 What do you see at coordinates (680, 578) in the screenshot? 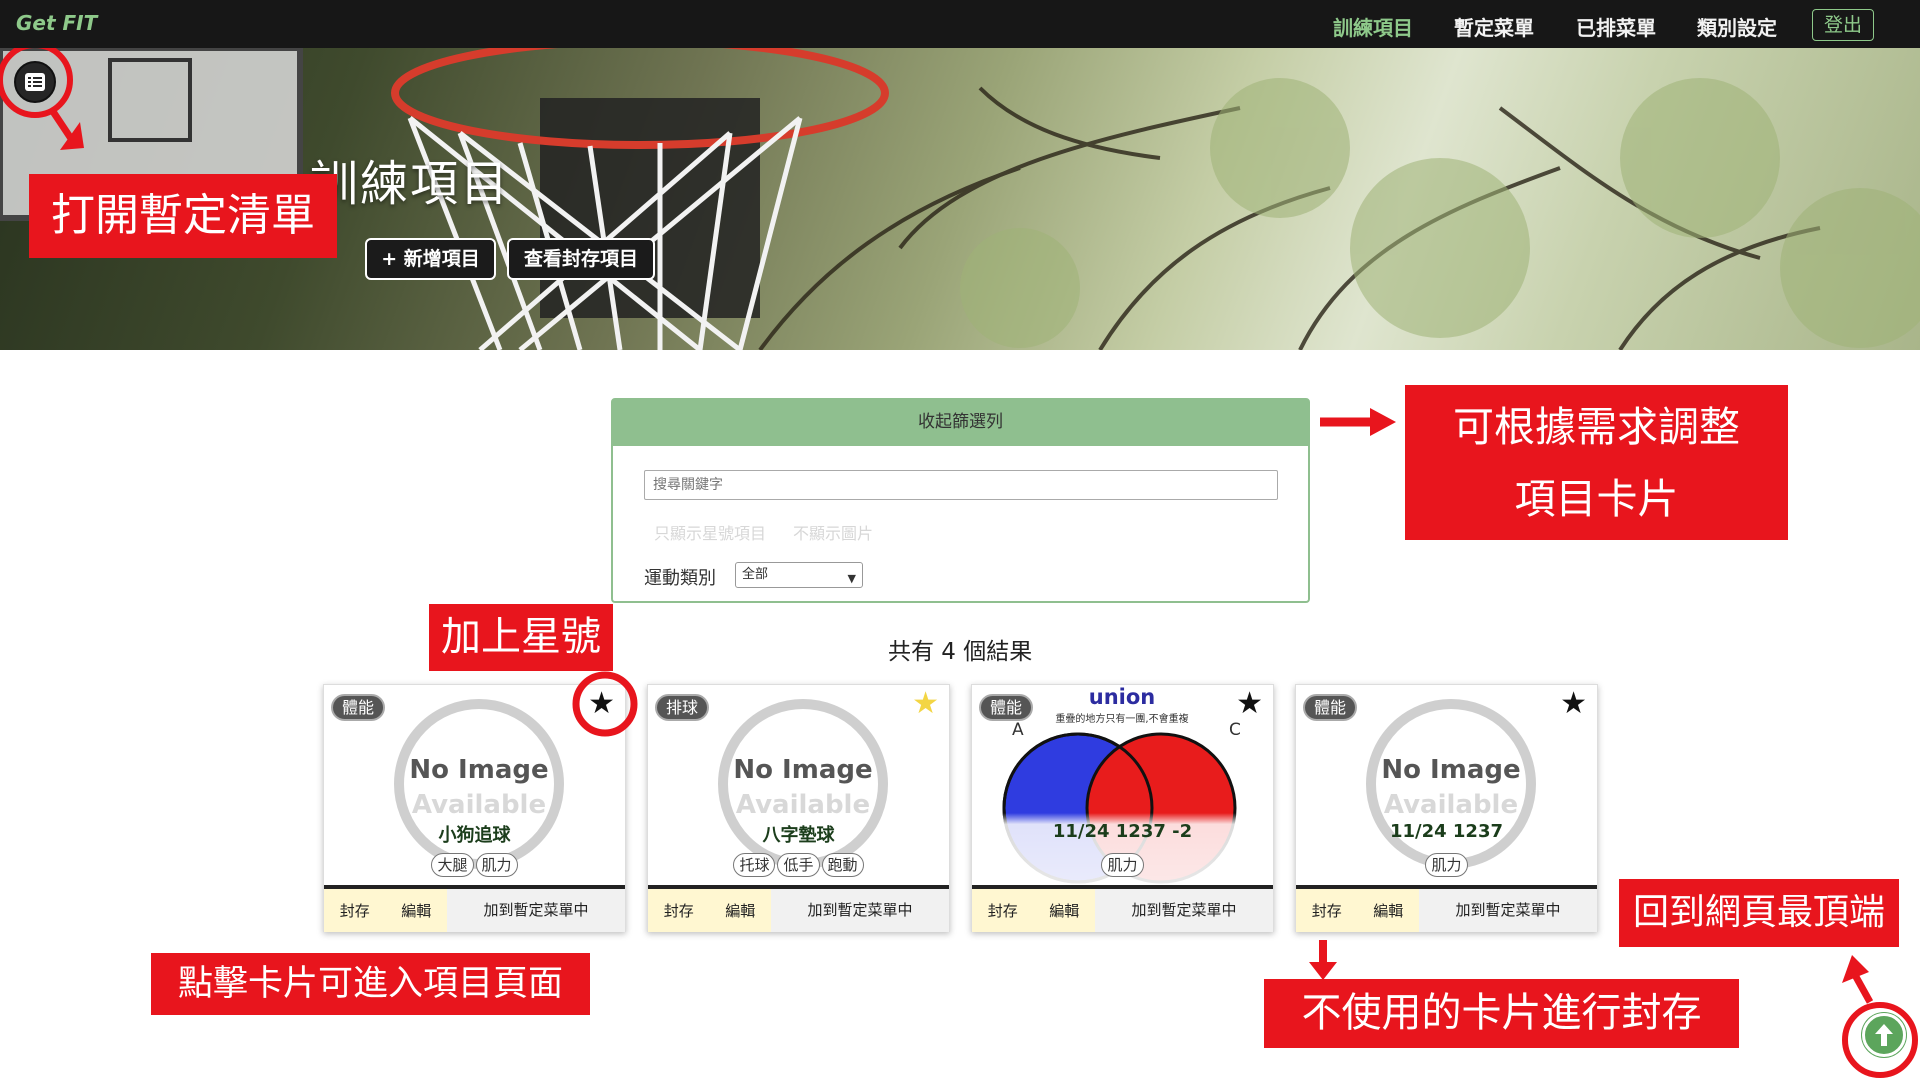
I see `category-label: 運動類別` at bounding box center [680, 578].